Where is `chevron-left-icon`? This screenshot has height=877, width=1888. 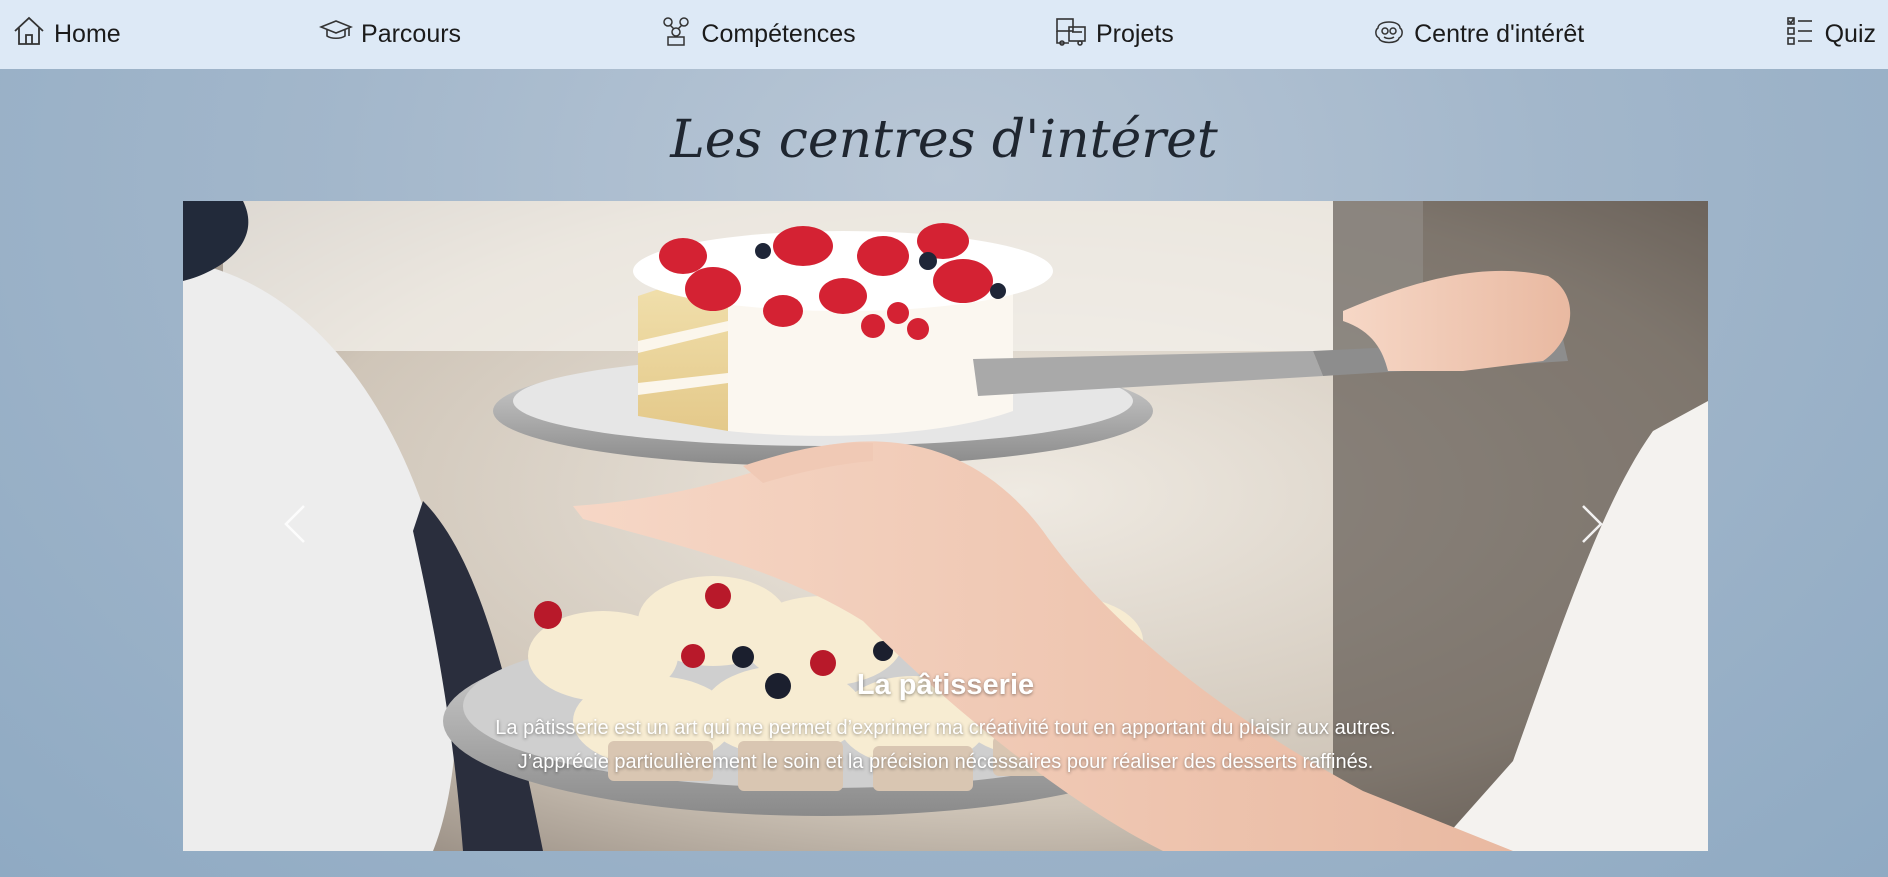 chevron-left-icon is located at coordinates (295, 526).